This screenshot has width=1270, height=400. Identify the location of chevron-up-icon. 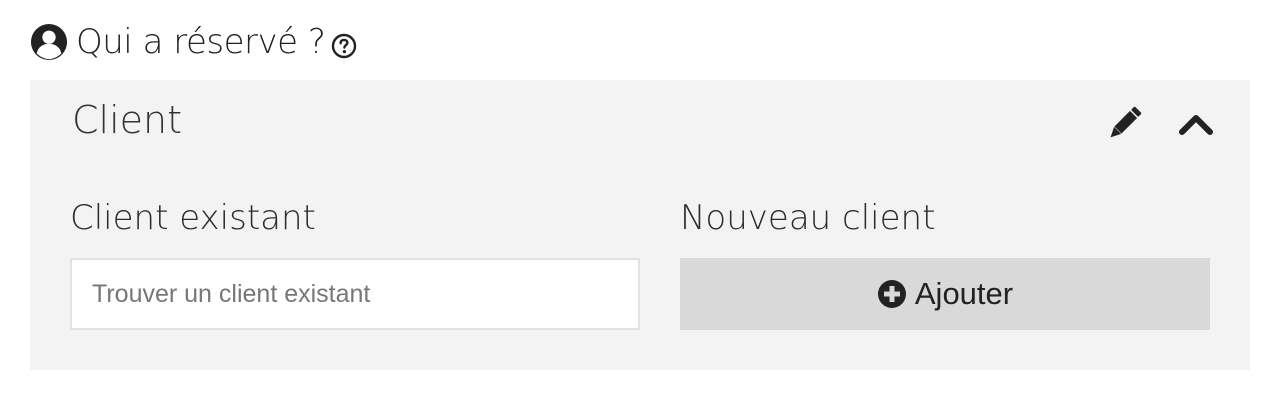
(1196, 125).